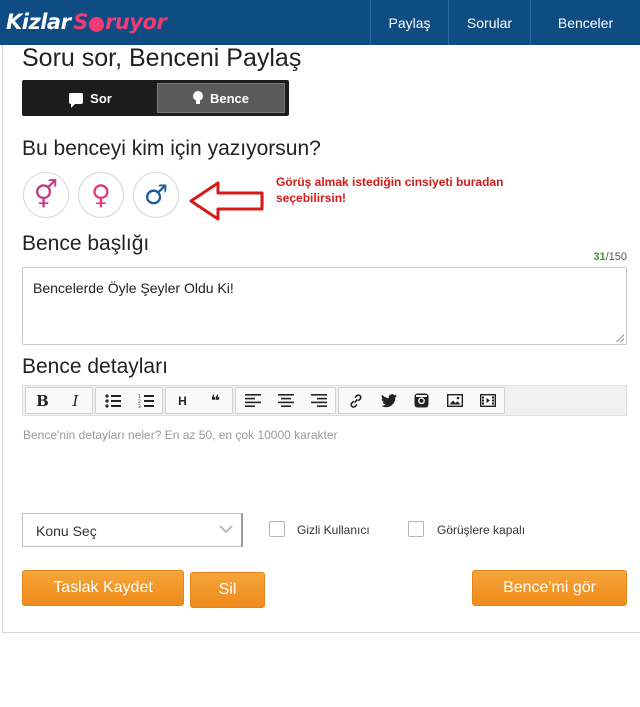  I want to click on align-right-icon, so click(318, 400).